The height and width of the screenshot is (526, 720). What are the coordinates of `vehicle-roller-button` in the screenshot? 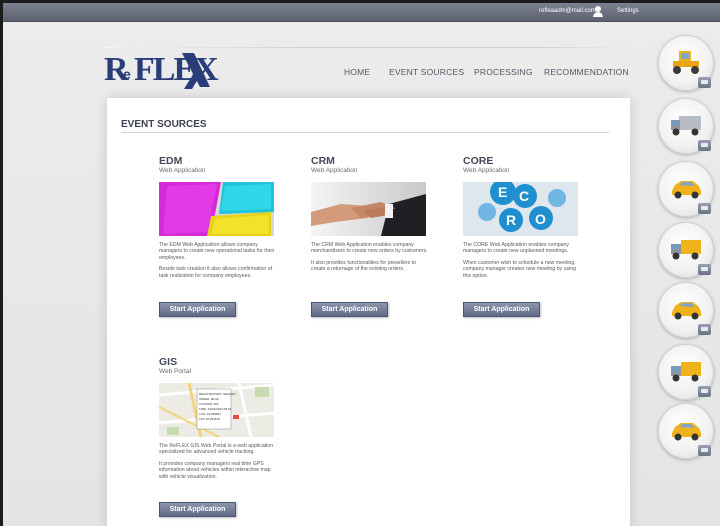 It's located at (686, 63).